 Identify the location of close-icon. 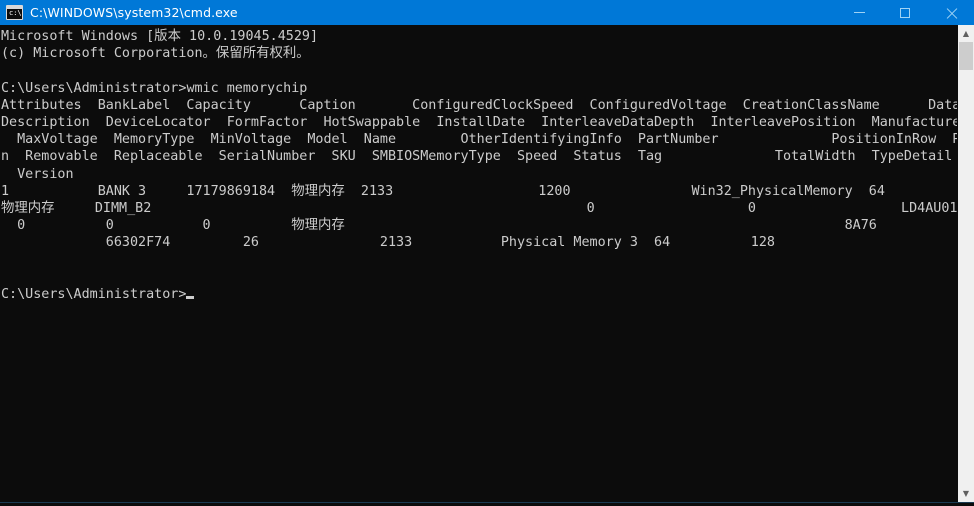
(951, 13).